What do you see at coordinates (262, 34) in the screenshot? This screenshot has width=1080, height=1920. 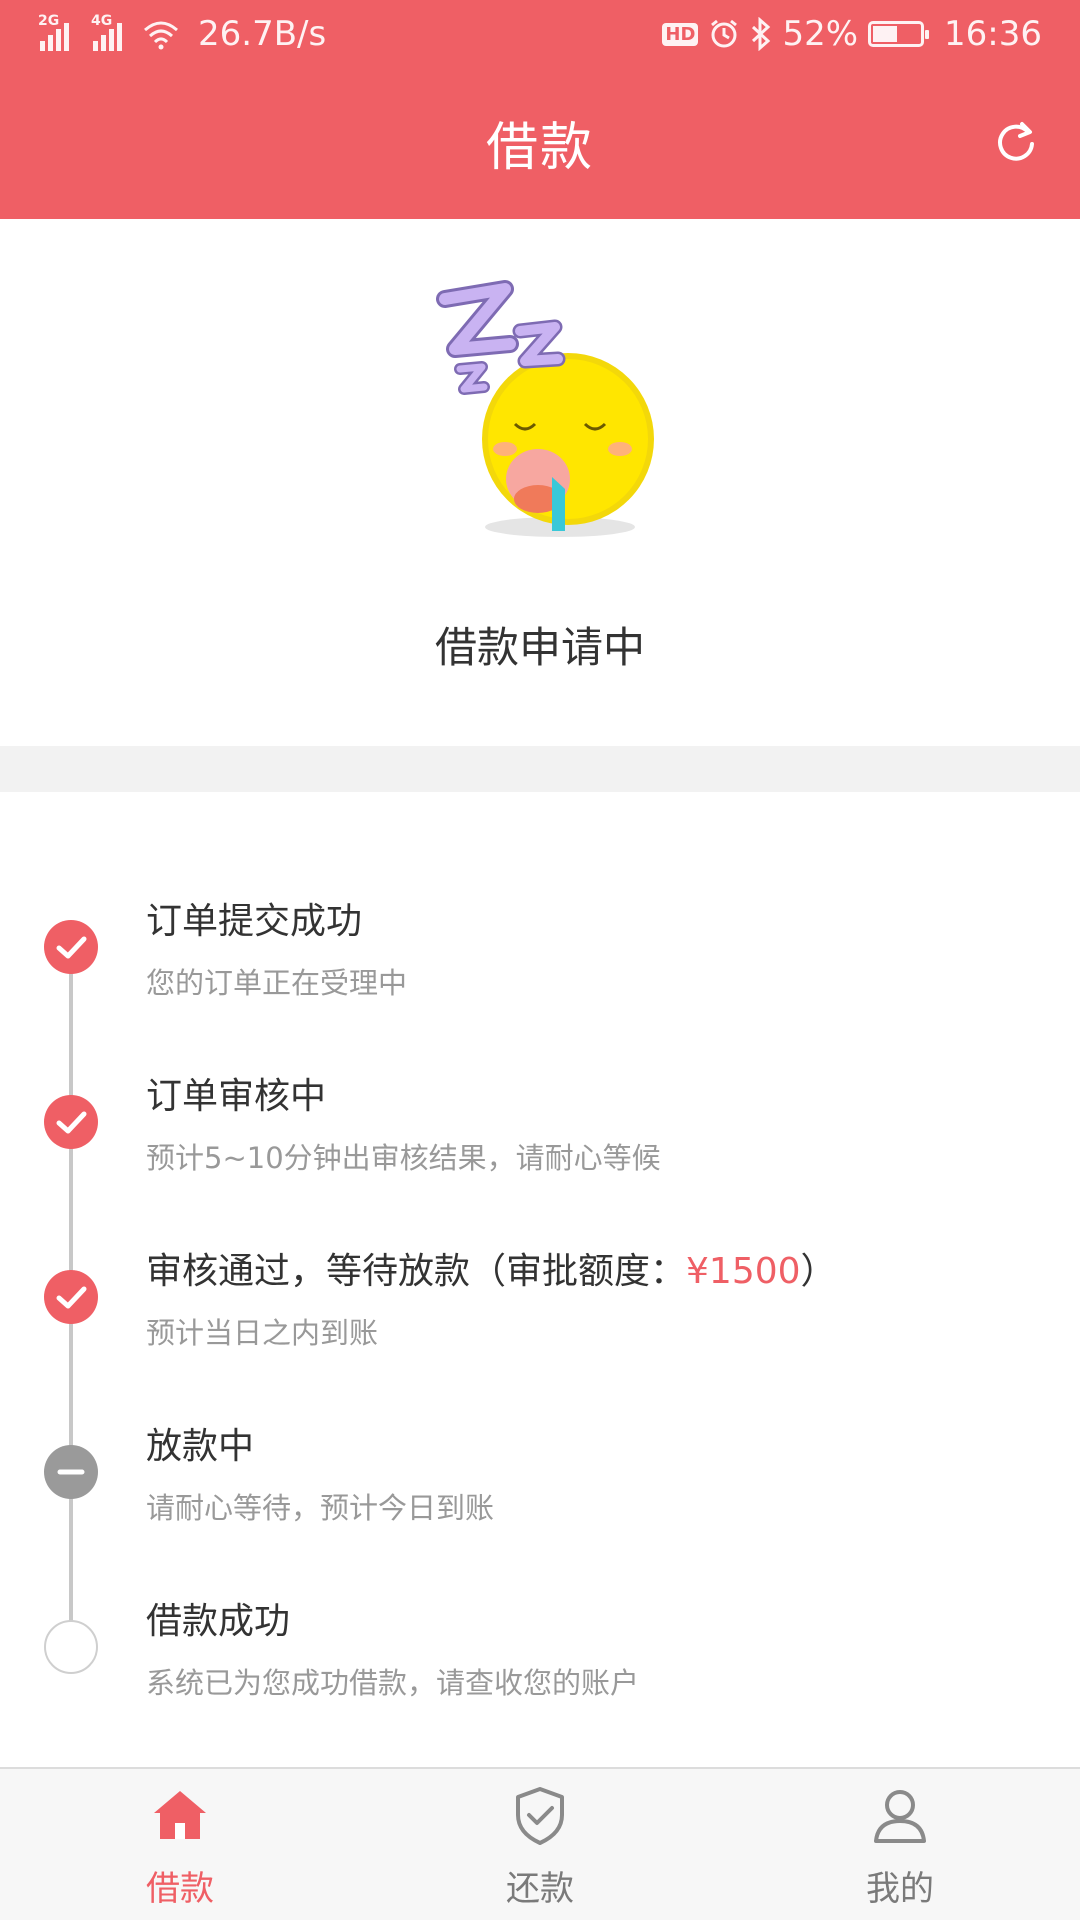 I see `network-speed: 26.7B/s` at bounding box center [262, 34].